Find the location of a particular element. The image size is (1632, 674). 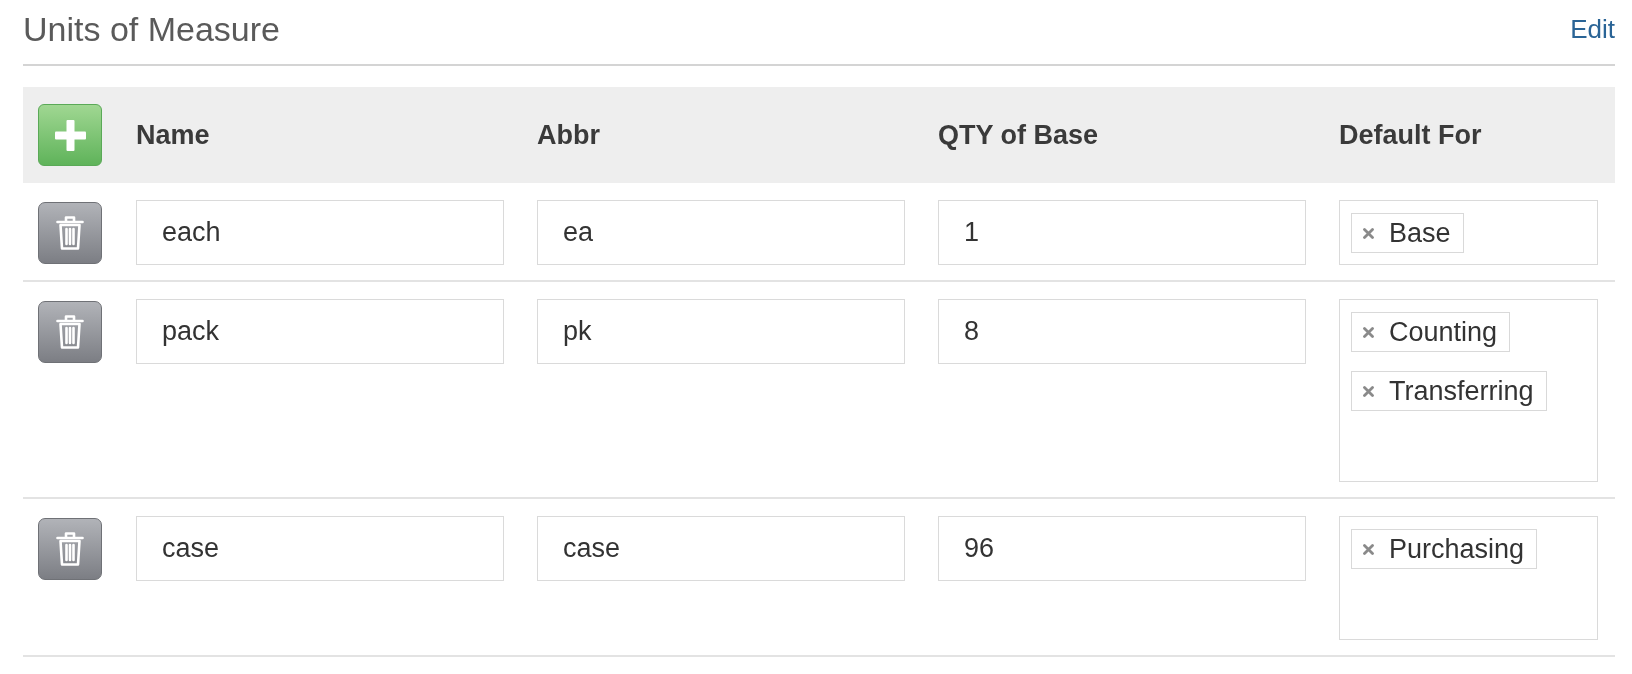

name-input: each is located at coordinates (320, 232).